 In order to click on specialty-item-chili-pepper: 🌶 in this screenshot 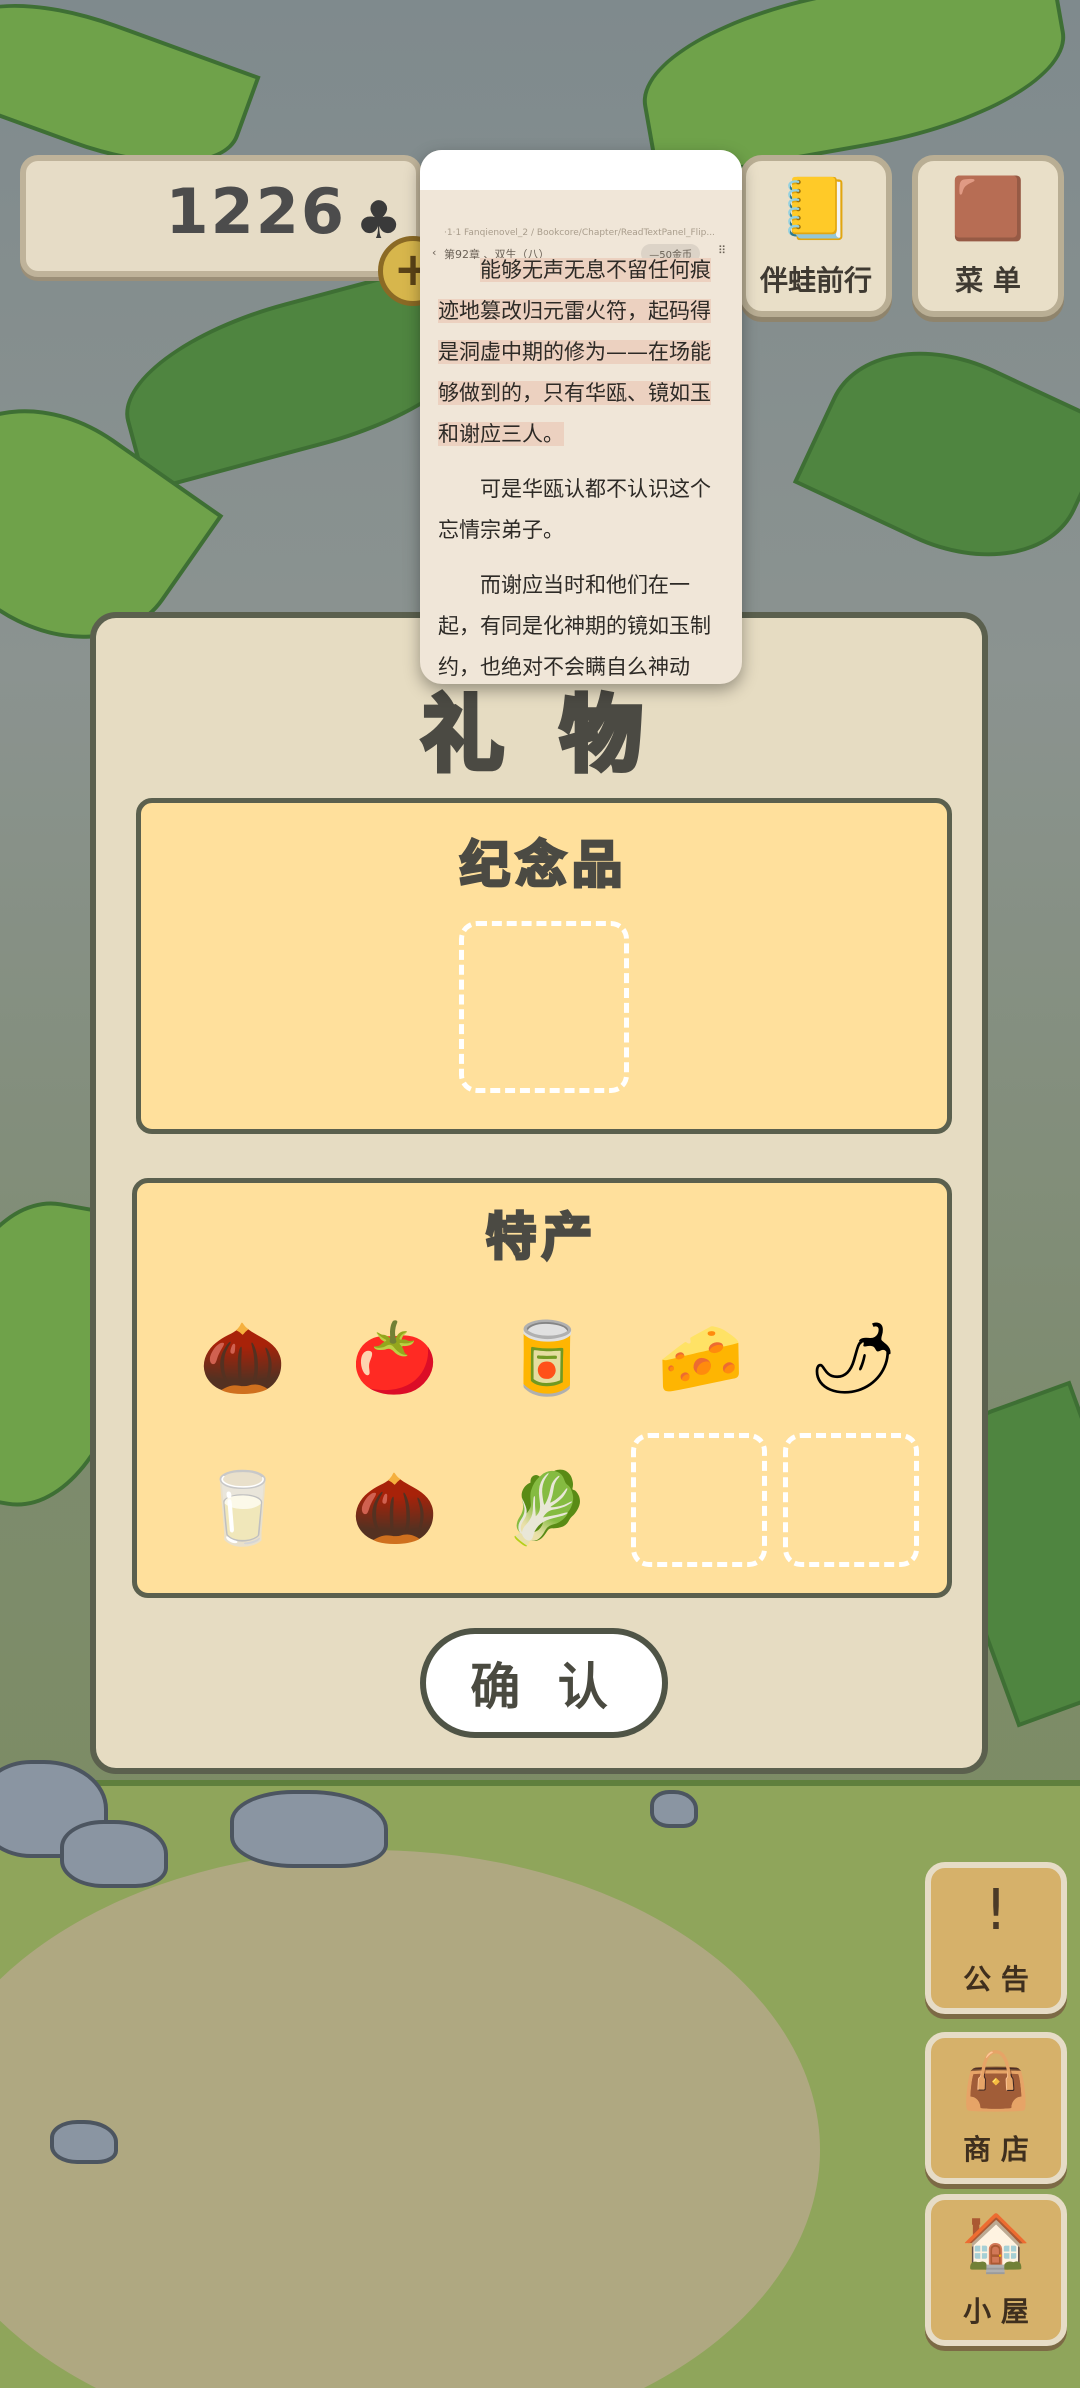, I will do `click(853, 1358)`.